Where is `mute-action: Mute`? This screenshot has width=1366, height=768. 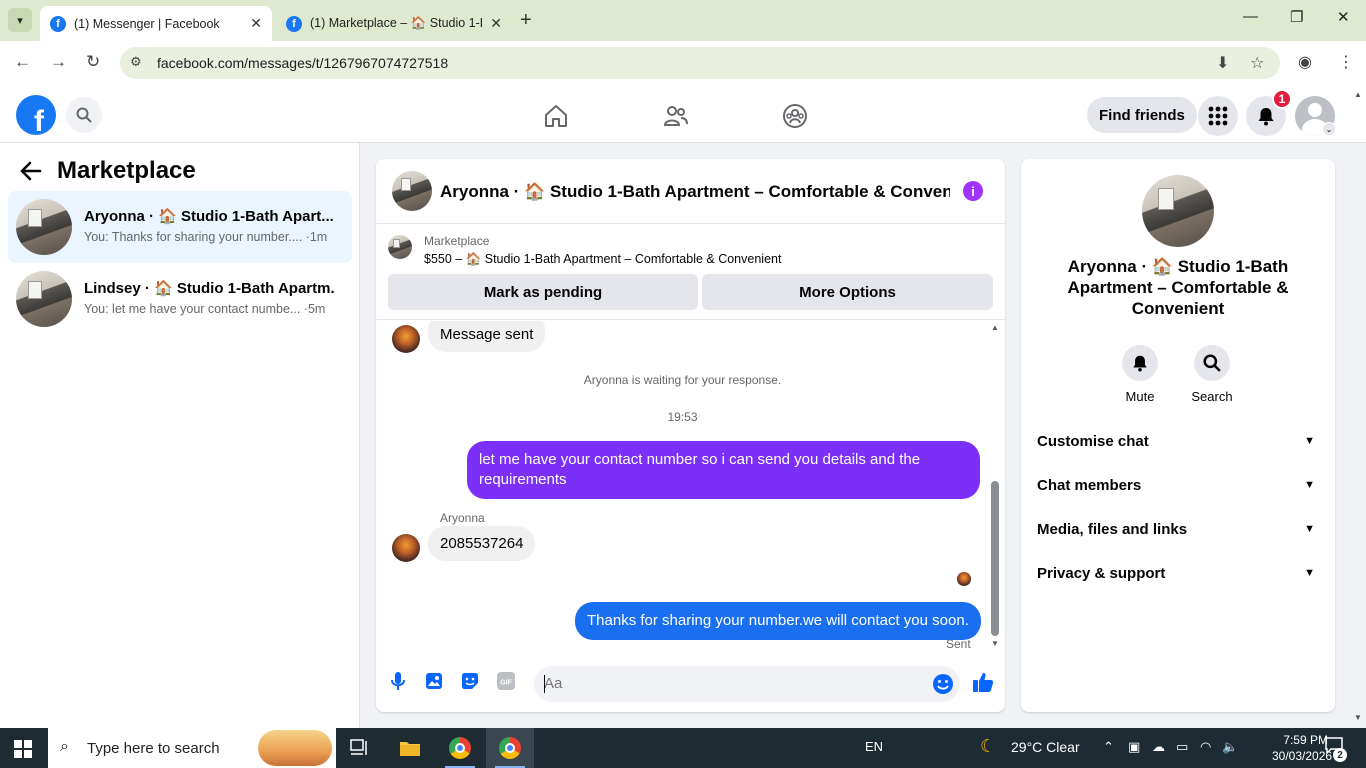 mute-action: Mute is located at coordinates (1140, 374).